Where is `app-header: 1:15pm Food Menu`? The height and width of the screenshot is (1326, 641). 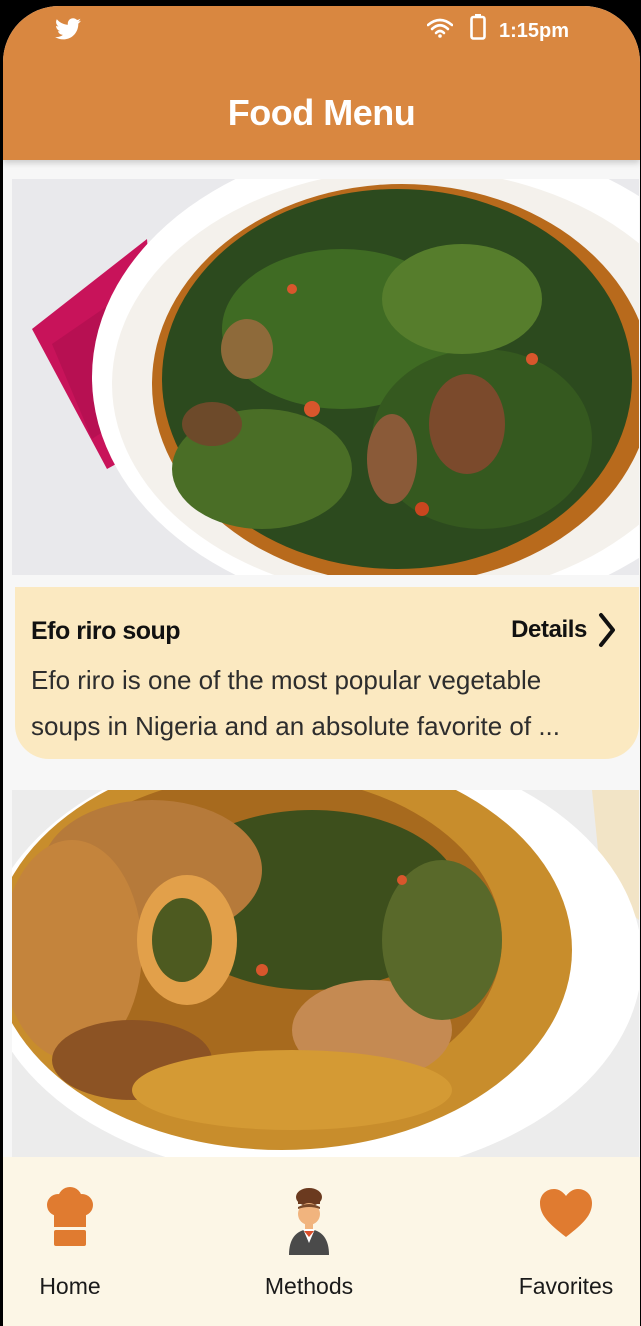 app-header: 1:15pm Food Menu is located at coordinates (321, 83).